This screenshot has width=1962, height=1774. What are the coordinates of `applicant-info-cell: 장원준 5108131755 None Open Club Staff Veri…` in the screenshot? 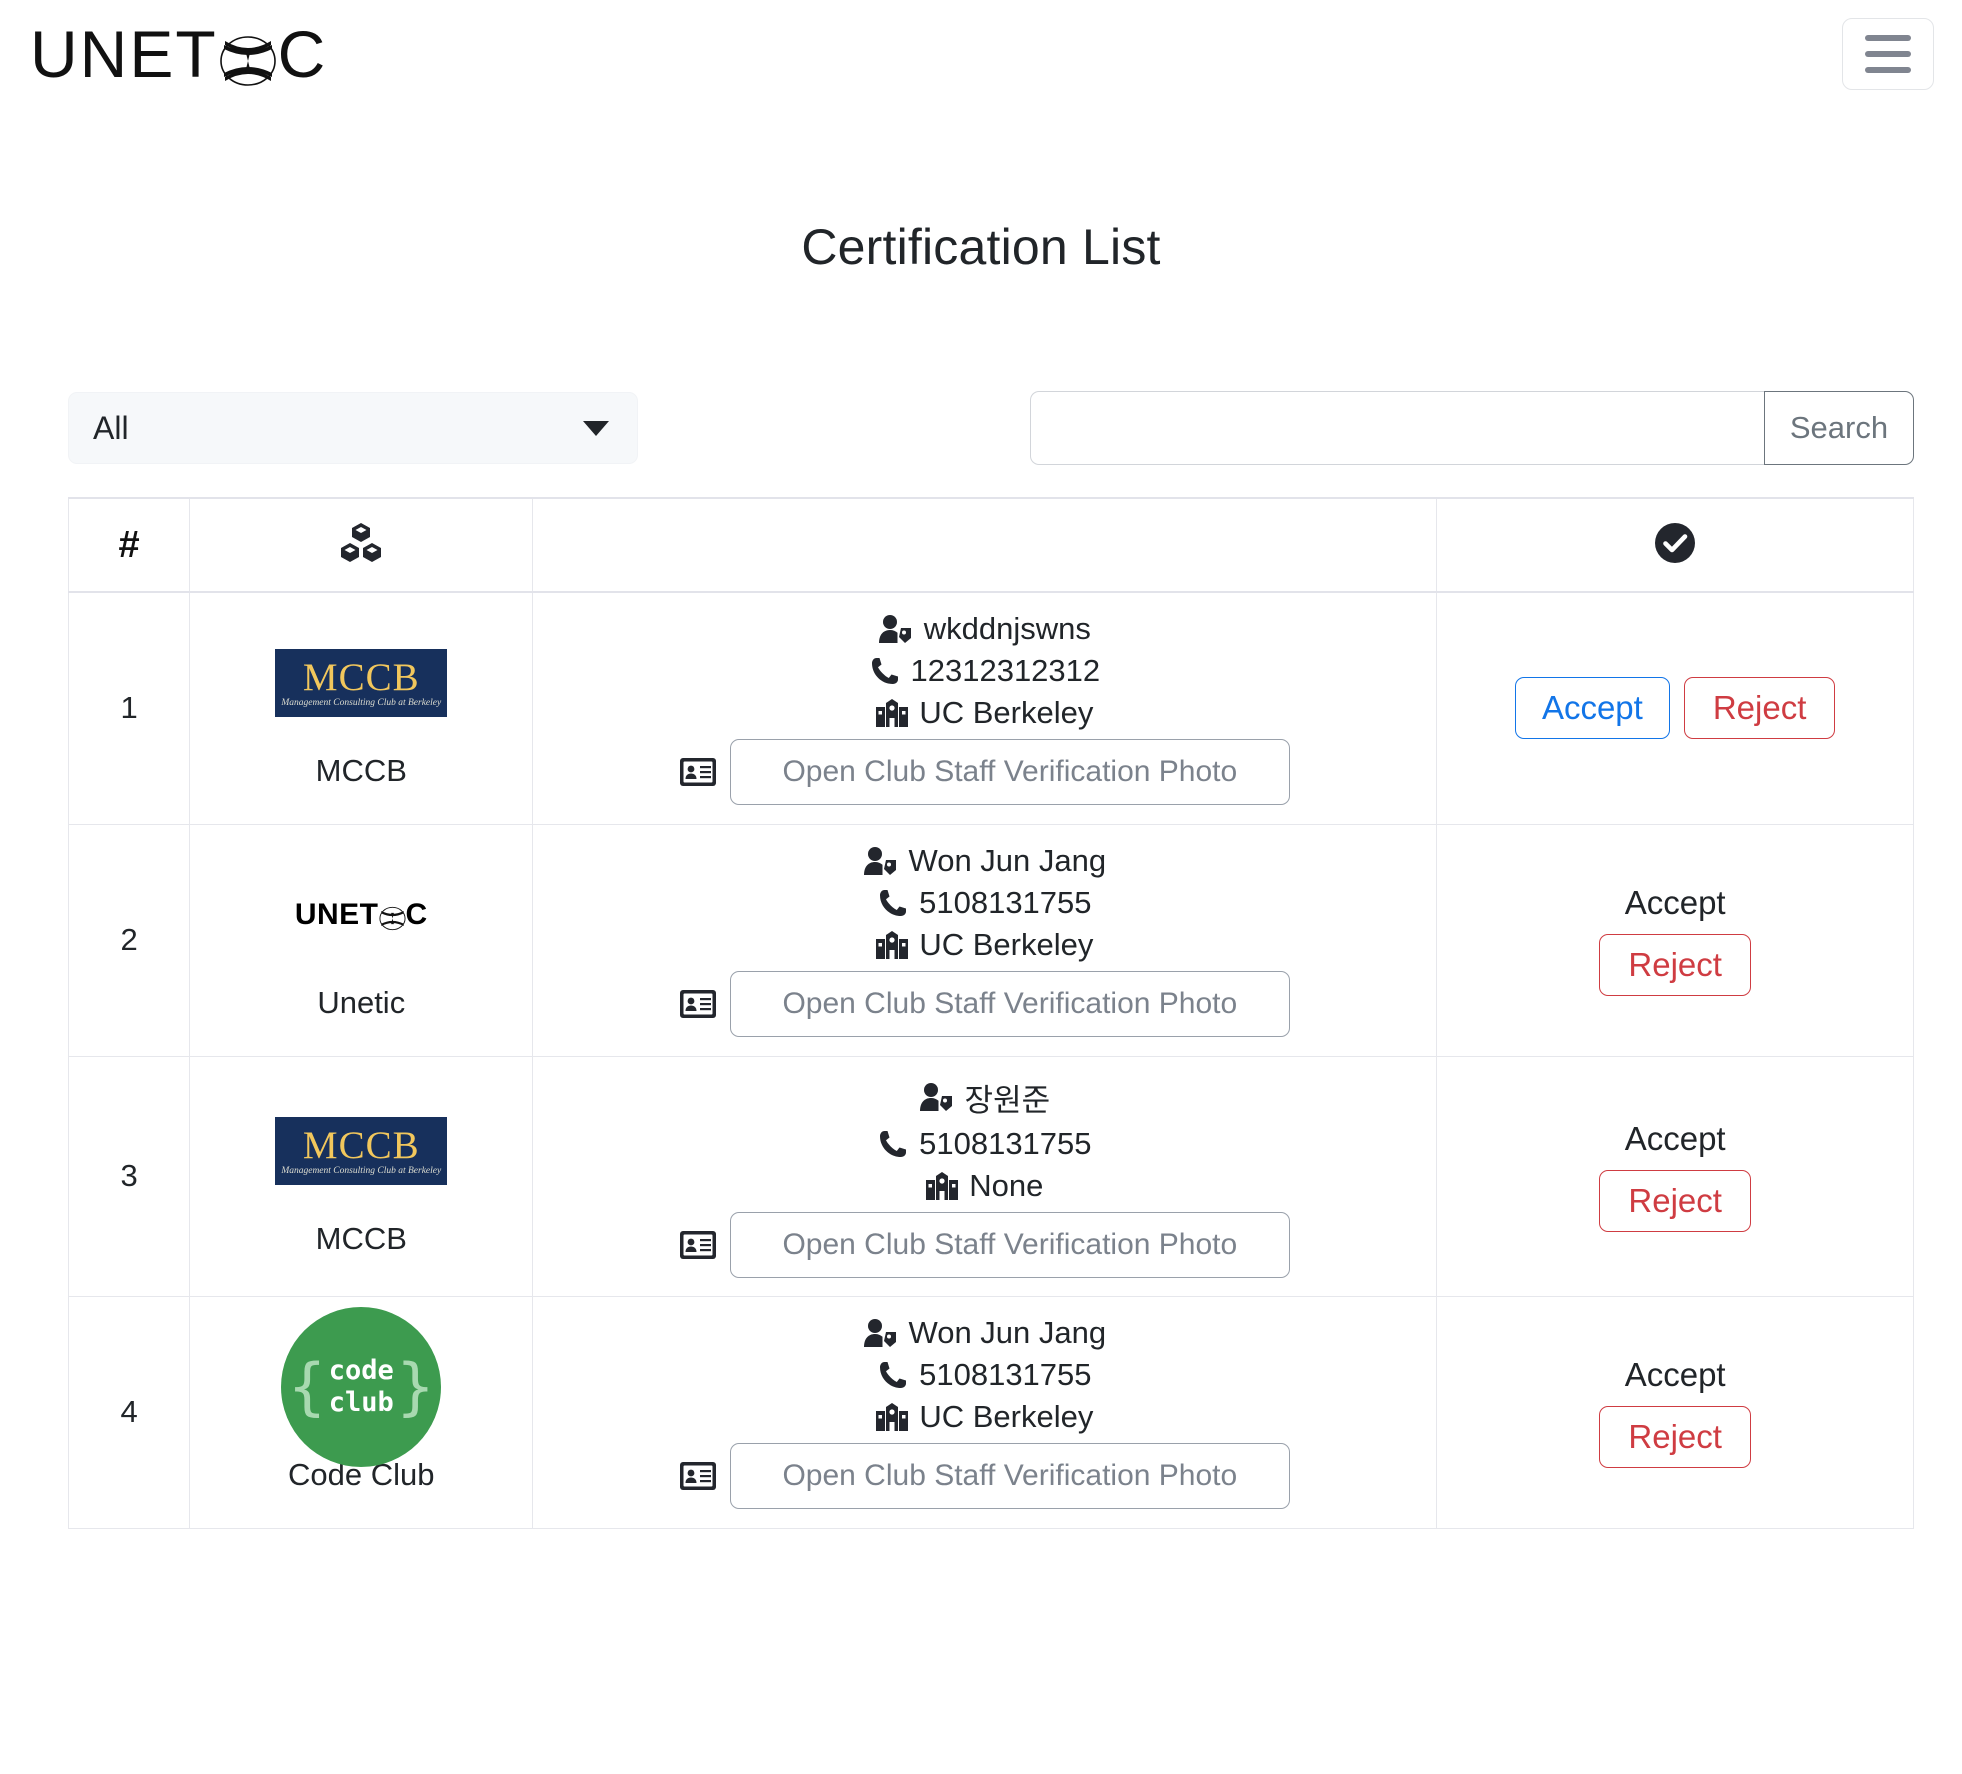 It's located at (985, 1176).